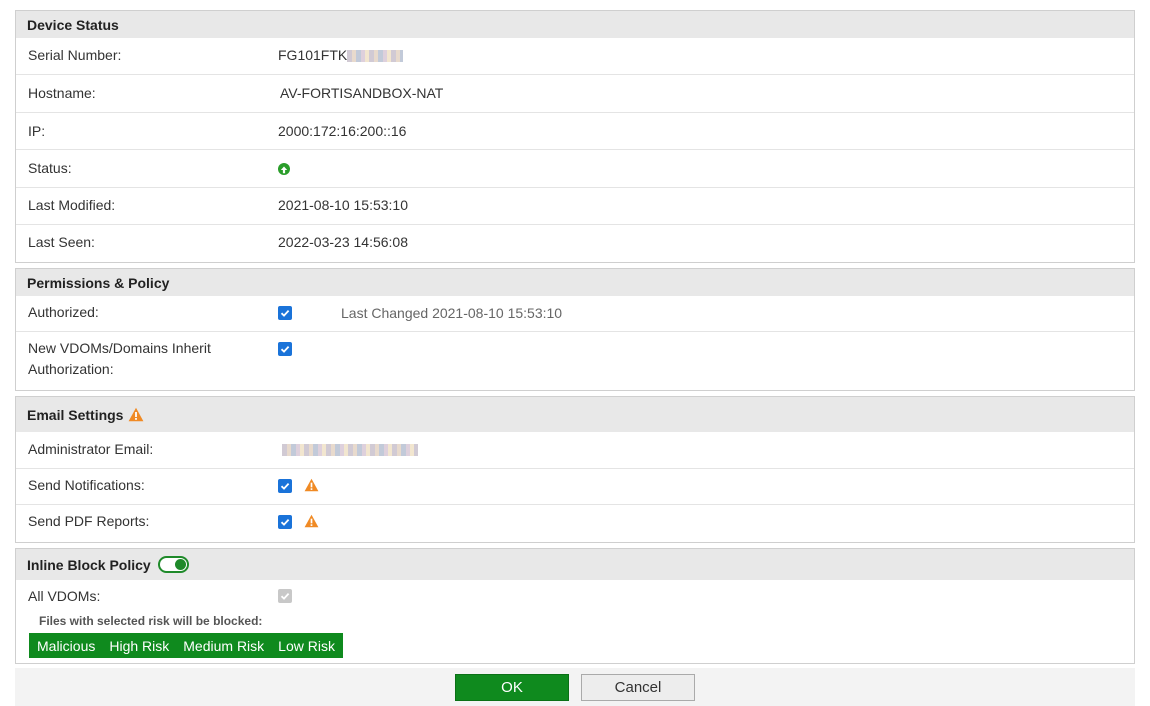 This screenshot has width=1150, height=706. Describe the element at coordinates (343, 205) in the screenshot. I see `last-modified-value: 2021-08-10 15:53:10` at that location.